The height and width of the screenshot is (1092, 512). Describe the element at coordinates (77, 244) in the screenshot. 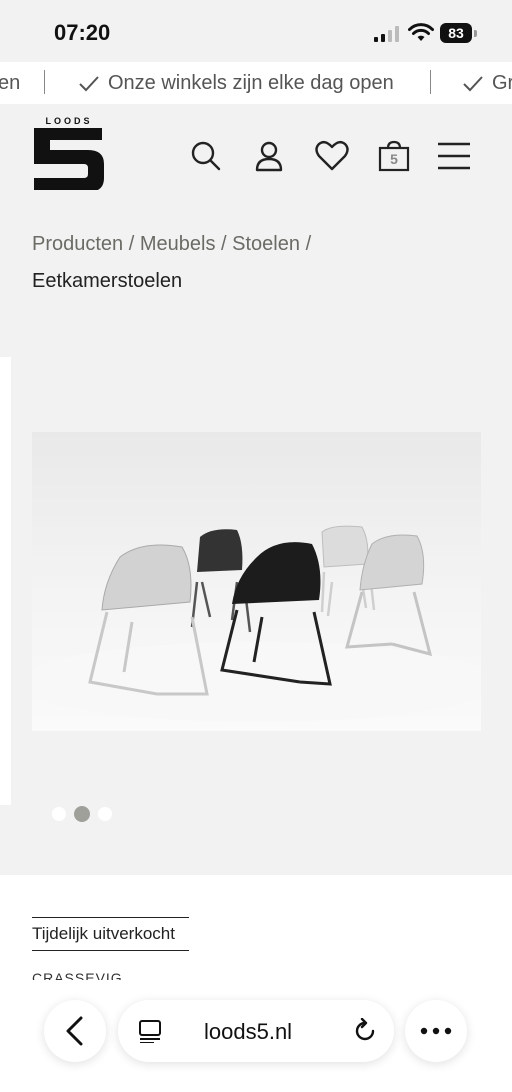

I see `breadcrumb-item-producten: Producten` at that location.